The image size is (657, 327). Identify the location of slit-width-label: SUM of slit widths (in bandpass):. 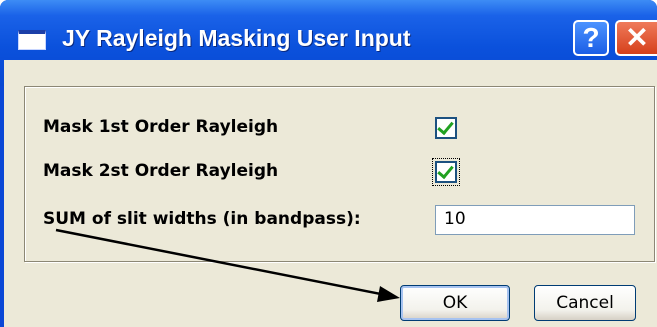
(202, 219).